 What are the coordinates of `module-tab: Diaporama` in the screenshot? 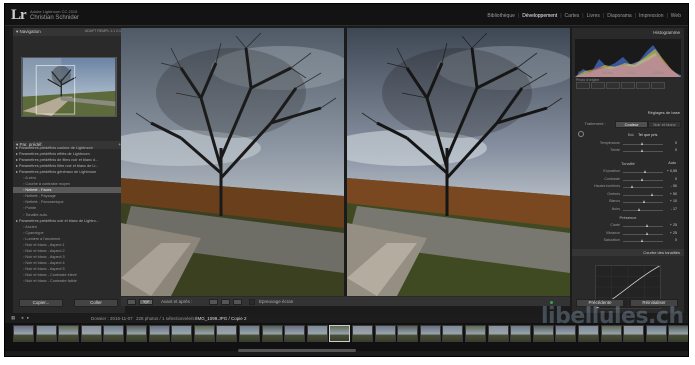 It's located at (619, 16).